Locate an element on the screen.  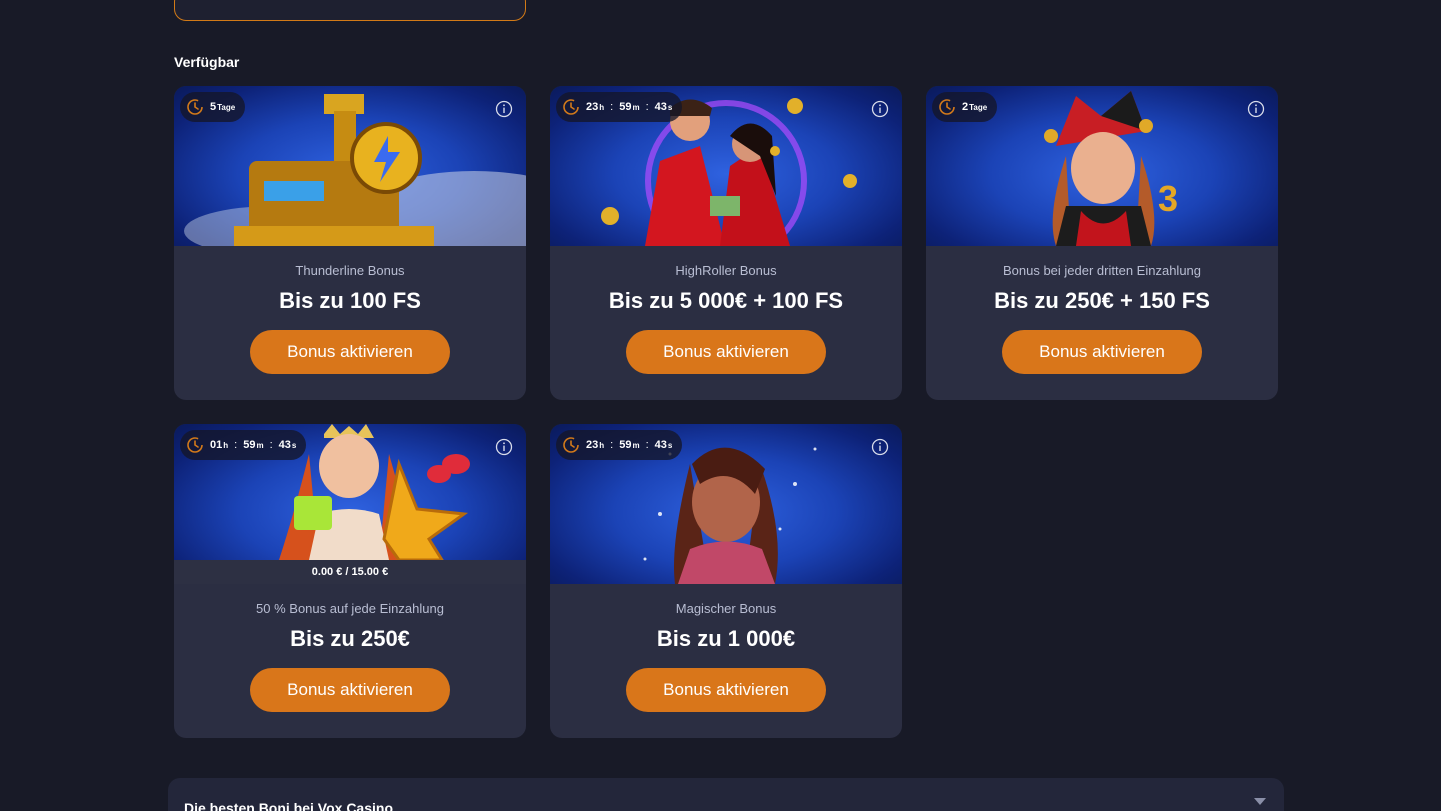
bonus-subtitle: Magischer Bonus is located at coordinates (726, 608).